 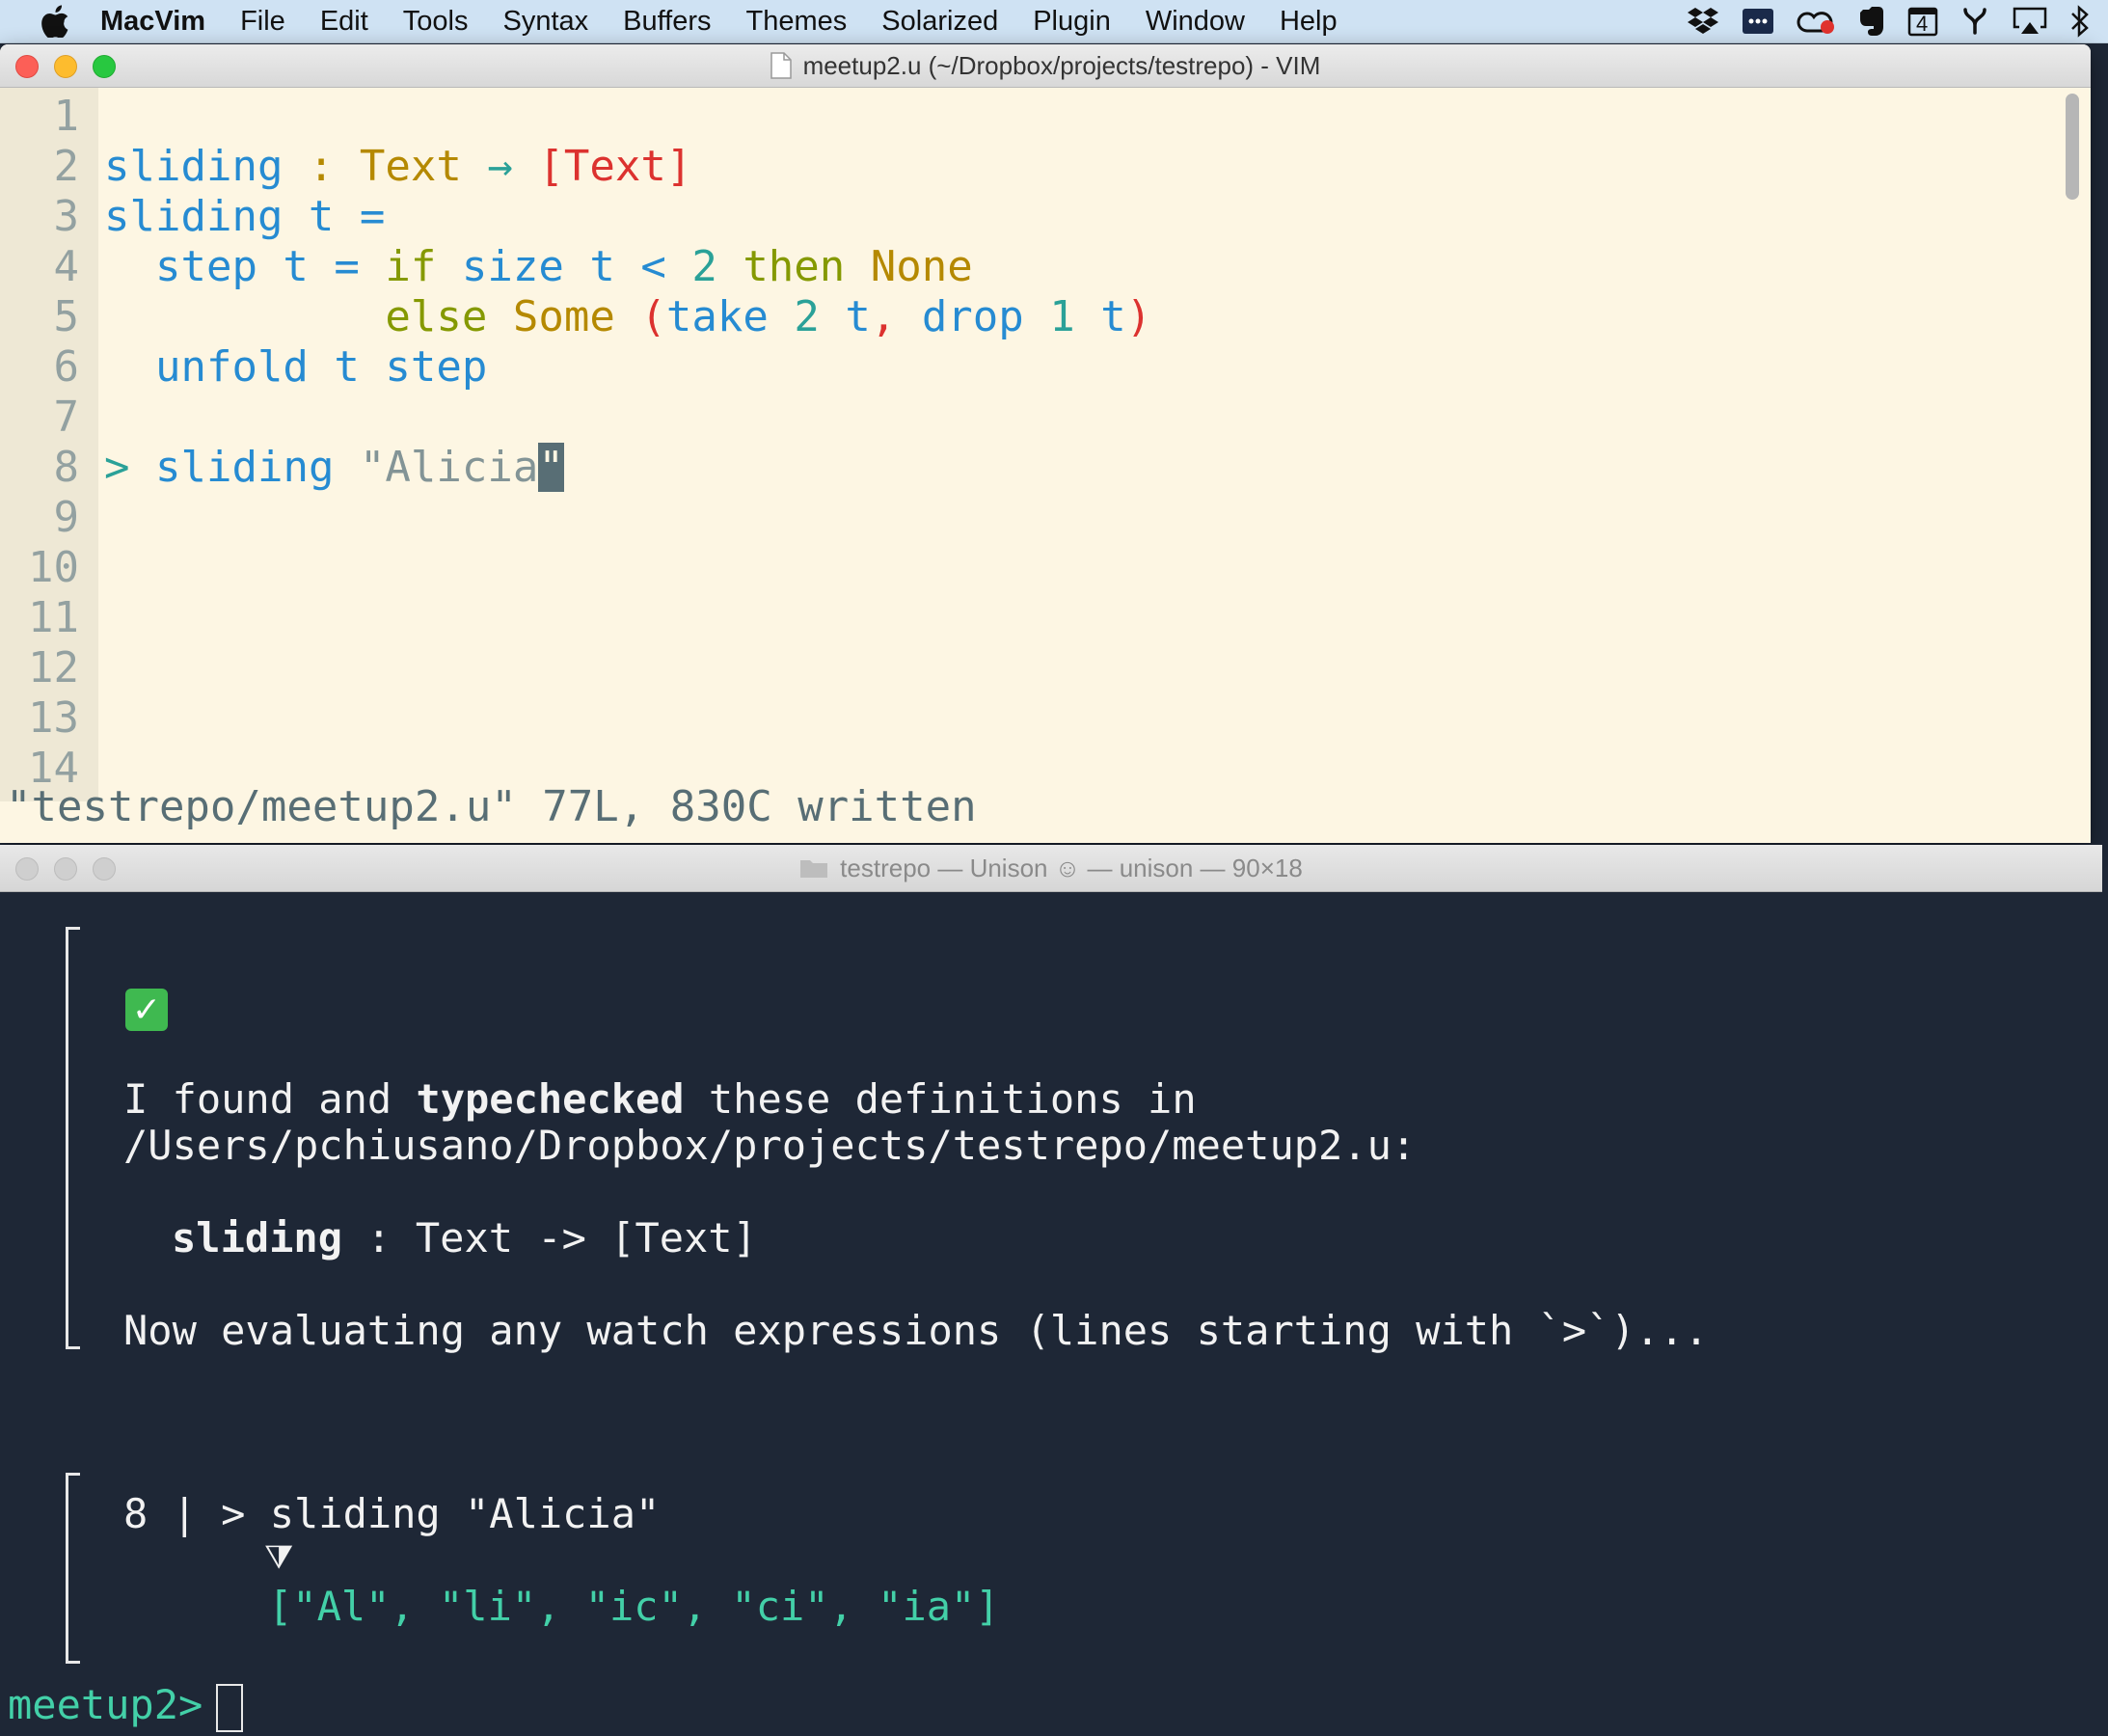 What do you see at coordinates (245, 266) in the screenshot?
I see `code-token: step t =` at bounding box center [245, 266].